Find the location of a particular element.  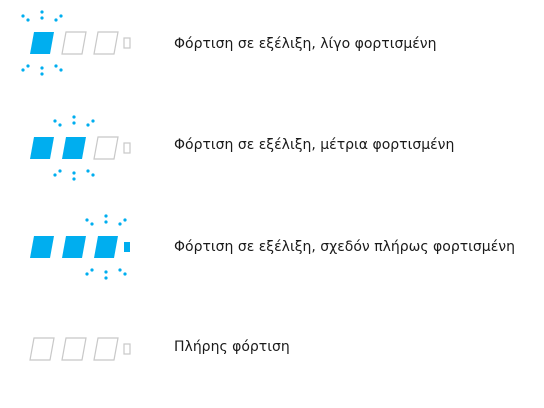

charging-state-label: Πλήρης φόρτιση is located at coordinates (232, 347).